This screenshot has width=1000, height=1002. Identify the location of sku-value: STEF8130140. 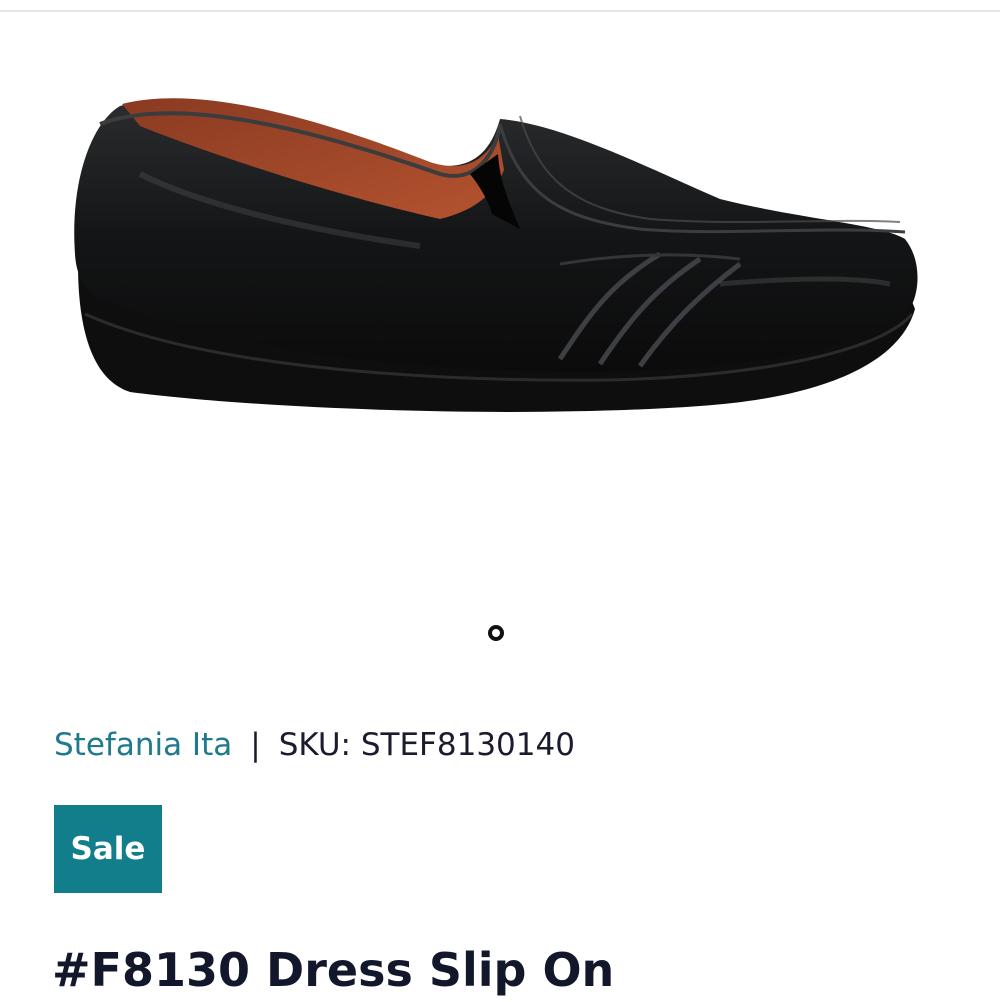
(467, 745).